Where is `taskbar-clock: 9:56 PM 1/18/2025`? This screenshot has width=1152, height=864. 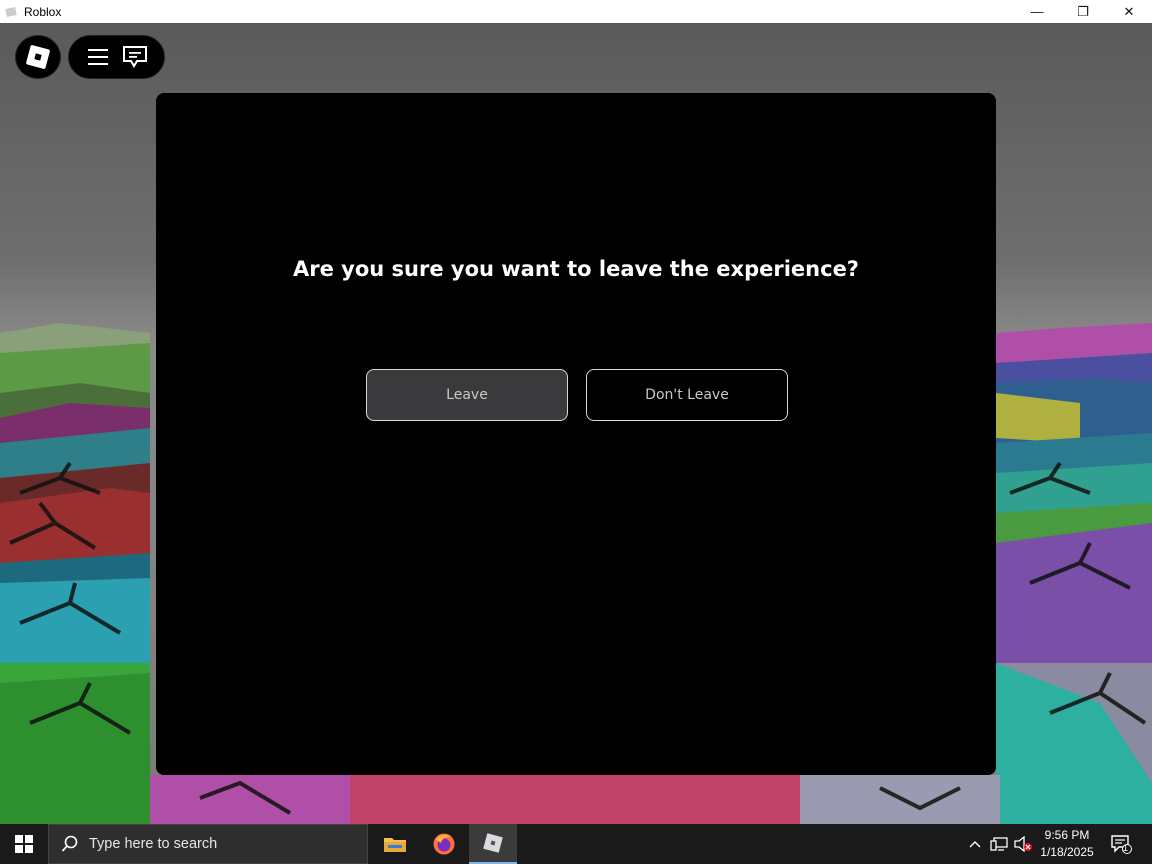 taskbar-clock: 9:56 PM 1/18/2025 is located at coordinates (1067, 844).